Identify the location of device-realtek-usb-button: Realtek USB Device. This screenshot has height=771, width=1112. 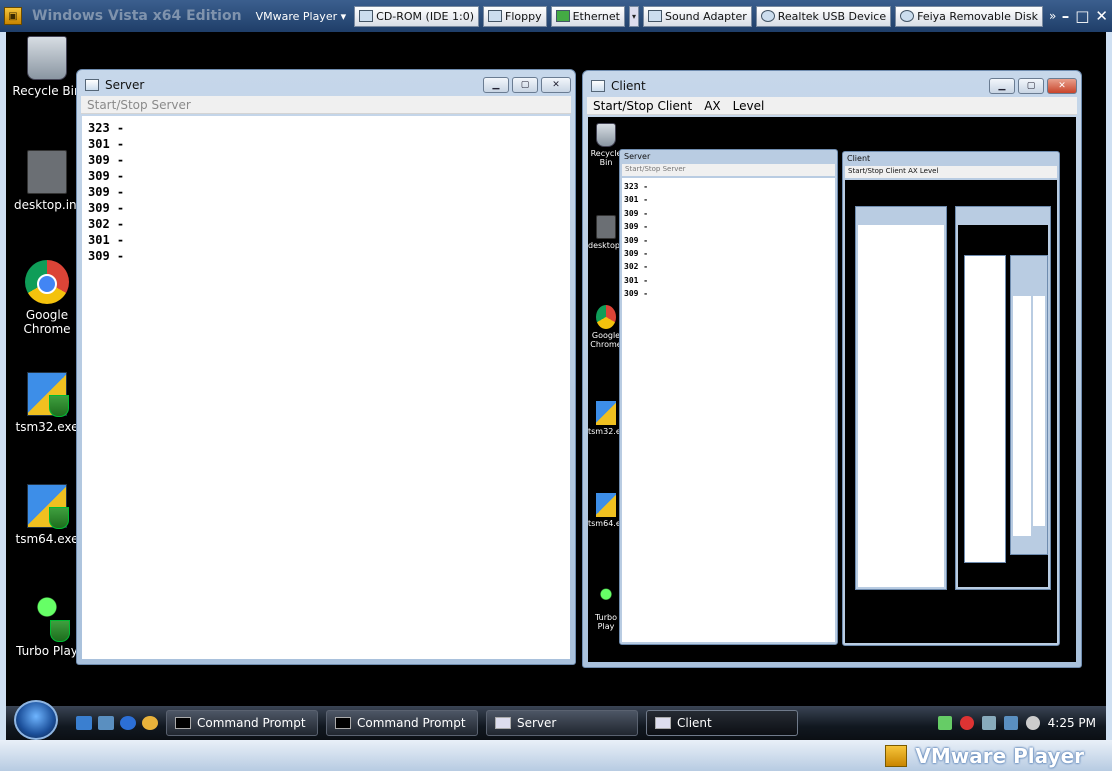
(823, 16).